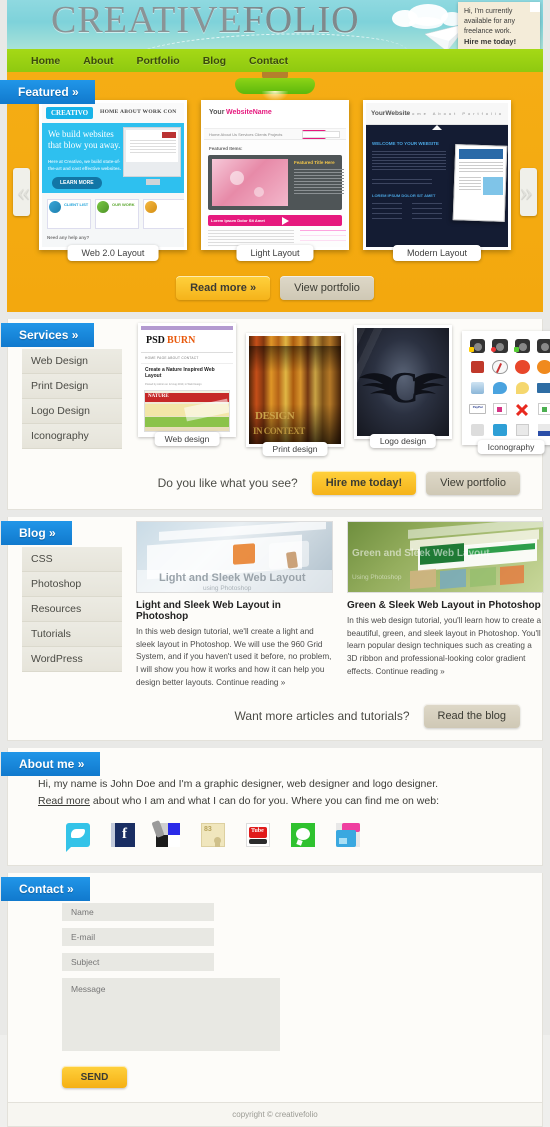 The width and height of the screenshot is (550, 1127). I want to click on read-more-button: Read more », so click(223, 288).